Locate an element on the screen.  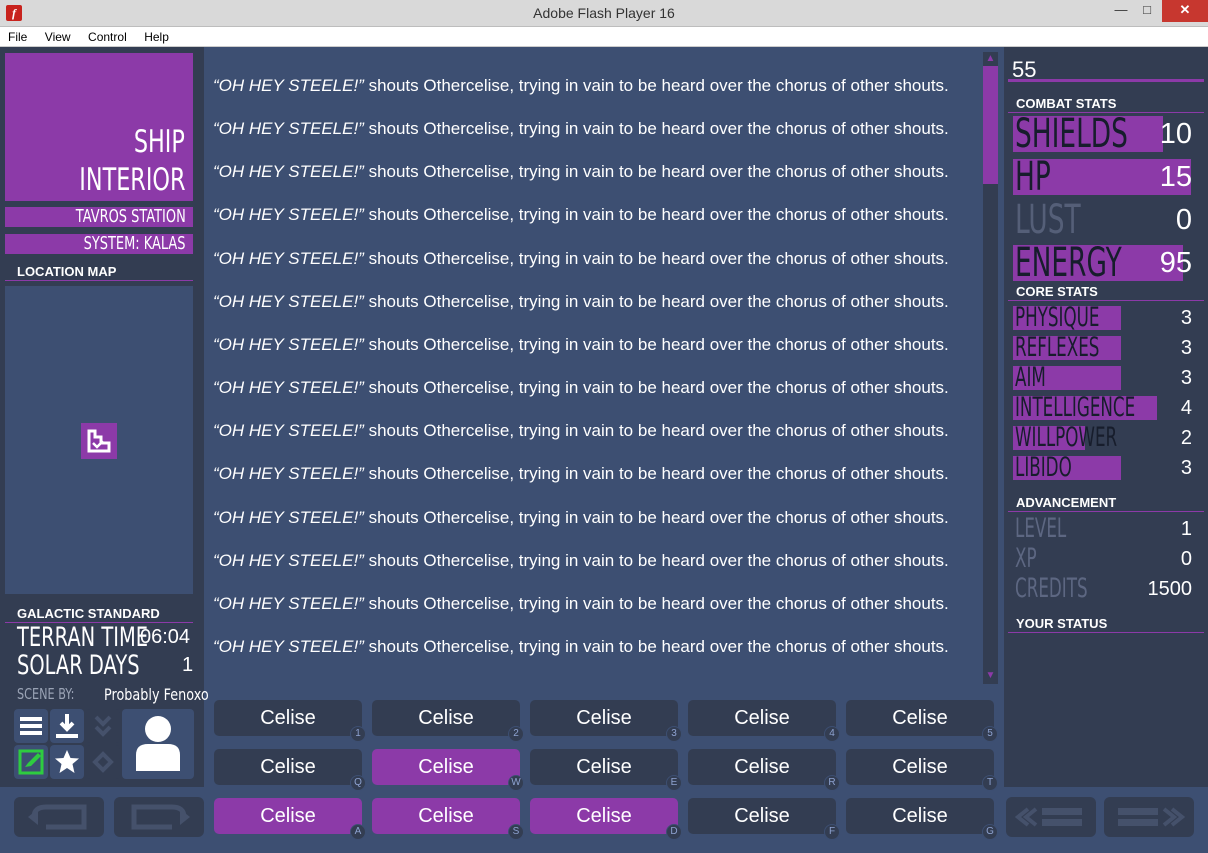
room-name-line2-wrap: INTERIOR is located at coordinates (95, 180).